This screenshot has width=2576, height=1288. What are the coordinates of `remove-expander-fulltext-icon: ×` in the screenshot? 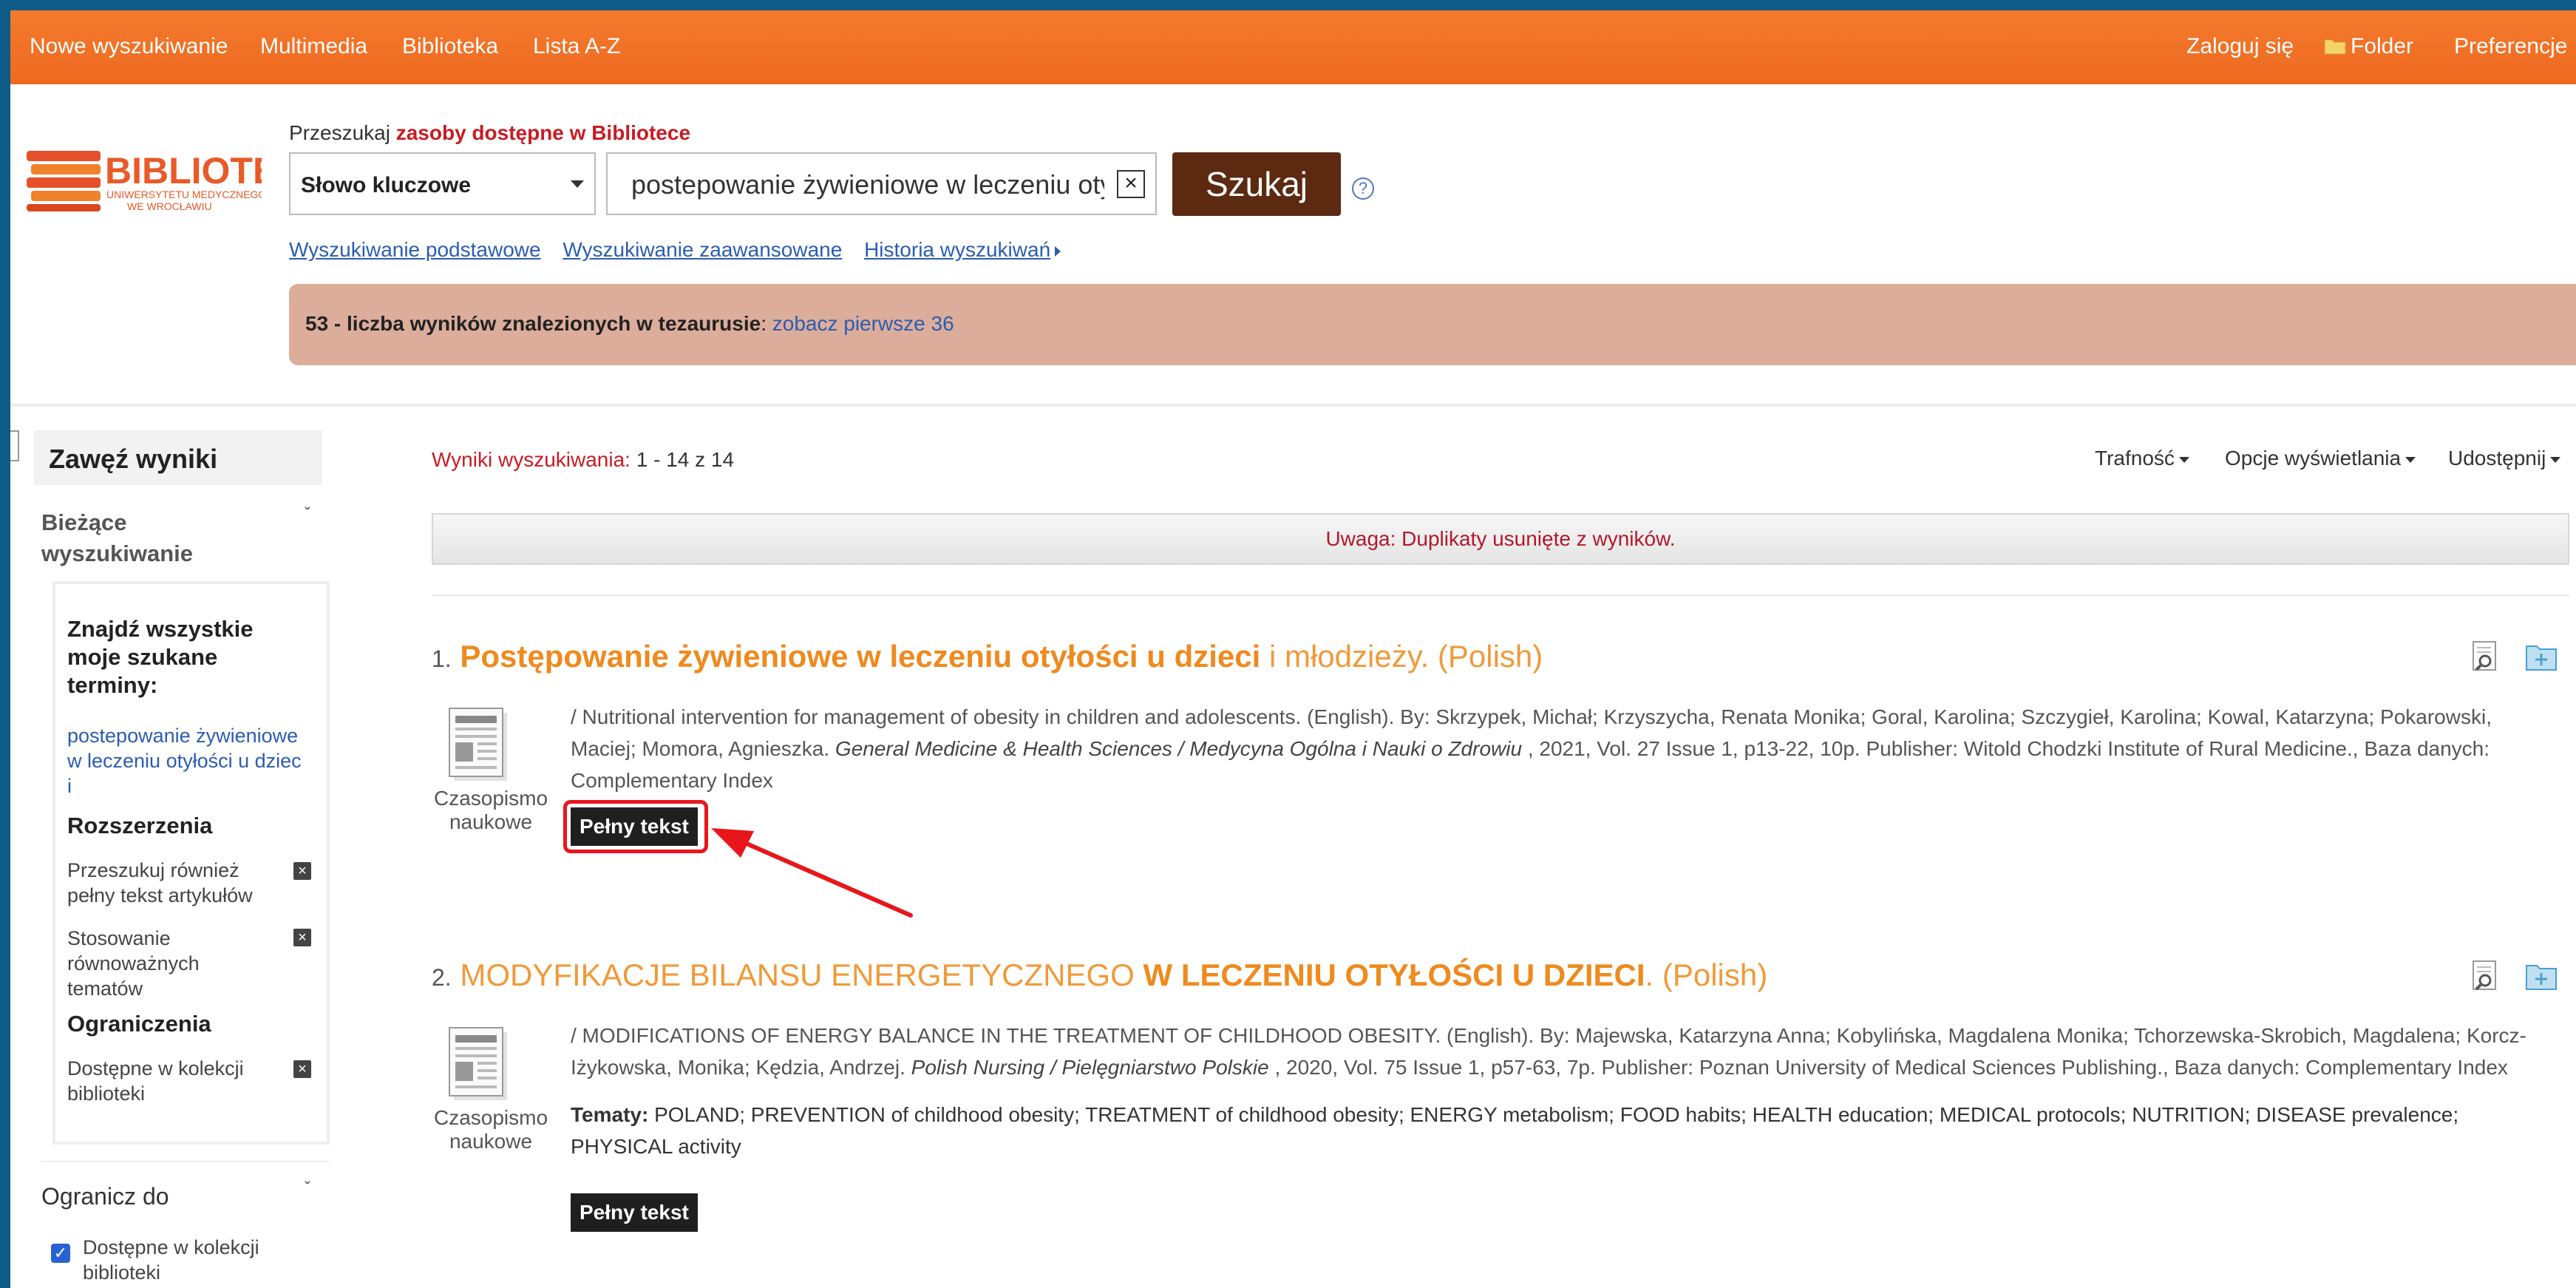 It's located at (302, 871).